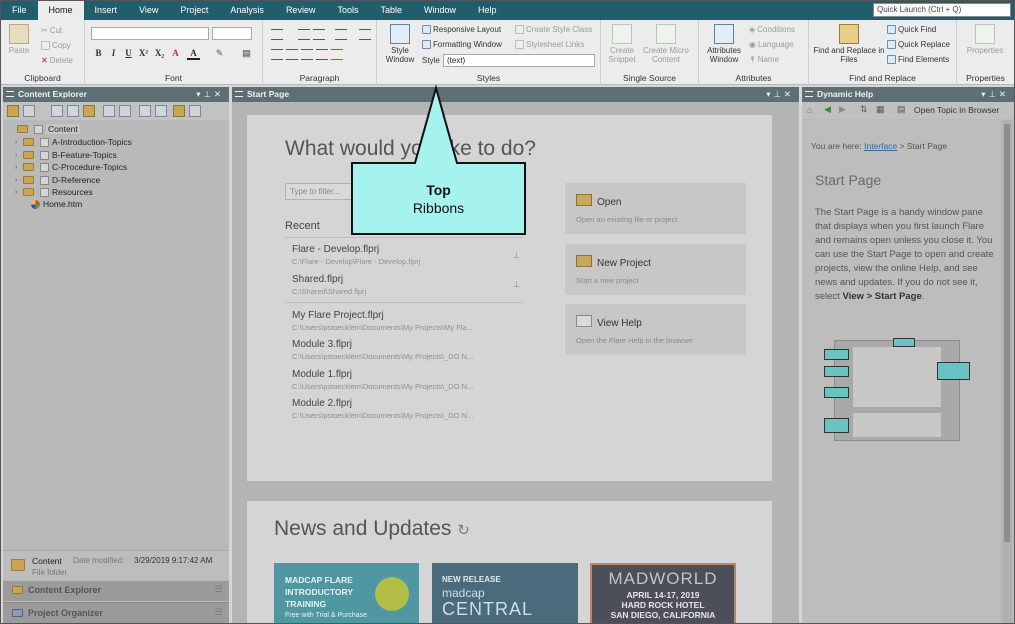 The image size is (1015, 624). I want to click on help-scrollbar, so click(1007, 371).